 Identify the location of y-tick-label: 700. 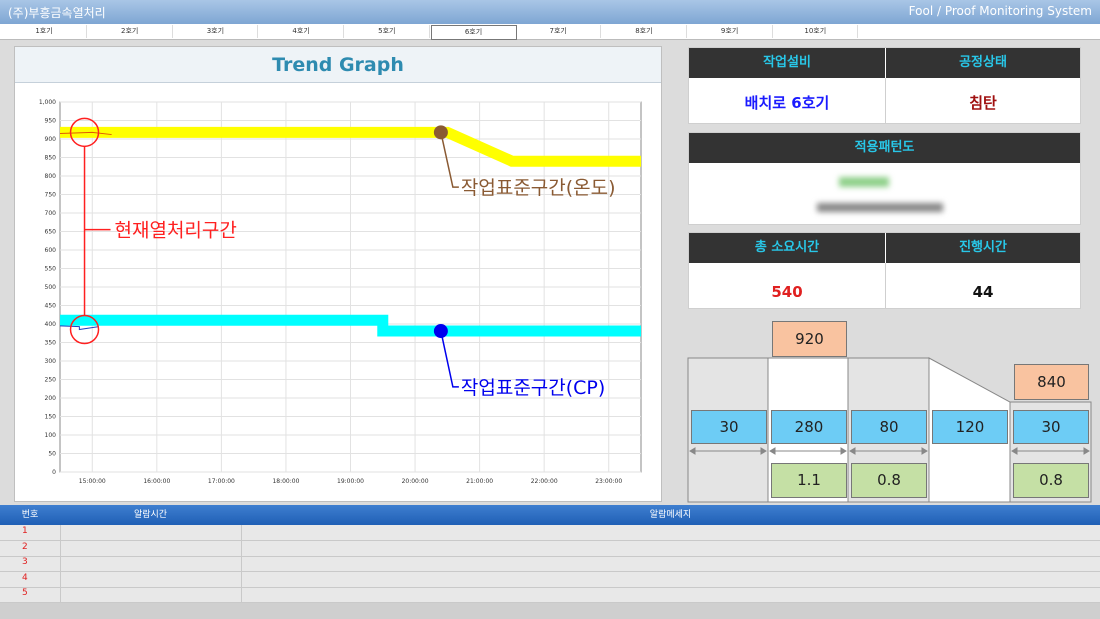
(51, 213).